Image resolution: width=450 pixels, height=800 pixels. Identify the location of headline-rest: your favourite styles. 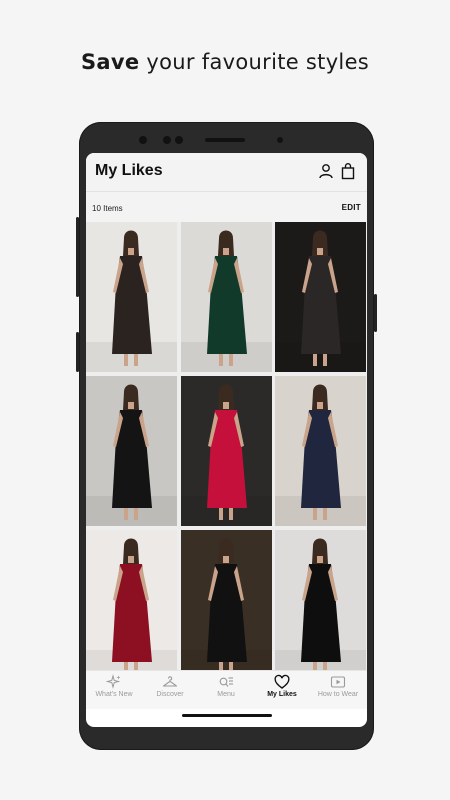
(258, 62).